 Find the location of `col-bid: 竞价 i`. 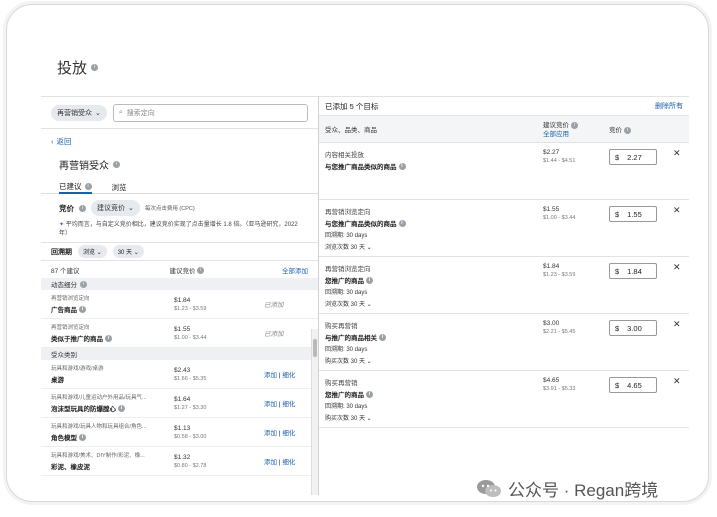

col-bid: 竞价 i is located at coordinates (620, 129).